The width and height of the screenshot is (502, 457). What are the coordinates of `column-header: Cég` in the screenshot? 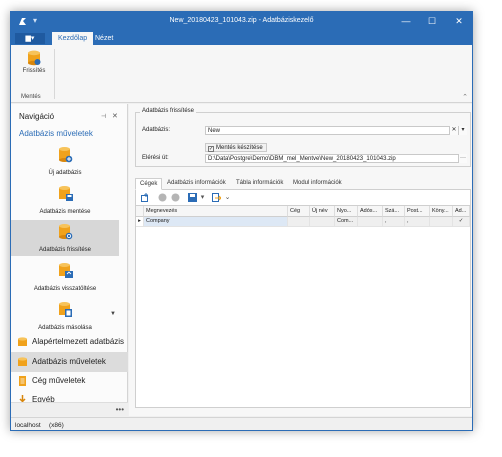 It's located at (299, 211).